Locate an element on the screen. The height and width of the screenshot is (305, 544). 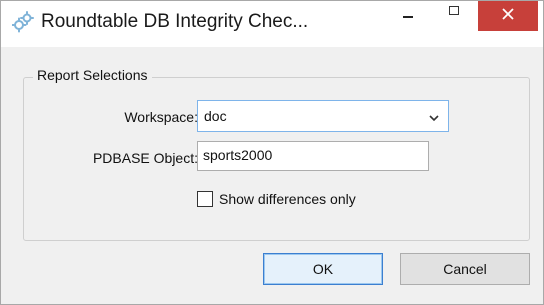
group-title: Report Selections is located at coordinates (92, 75).